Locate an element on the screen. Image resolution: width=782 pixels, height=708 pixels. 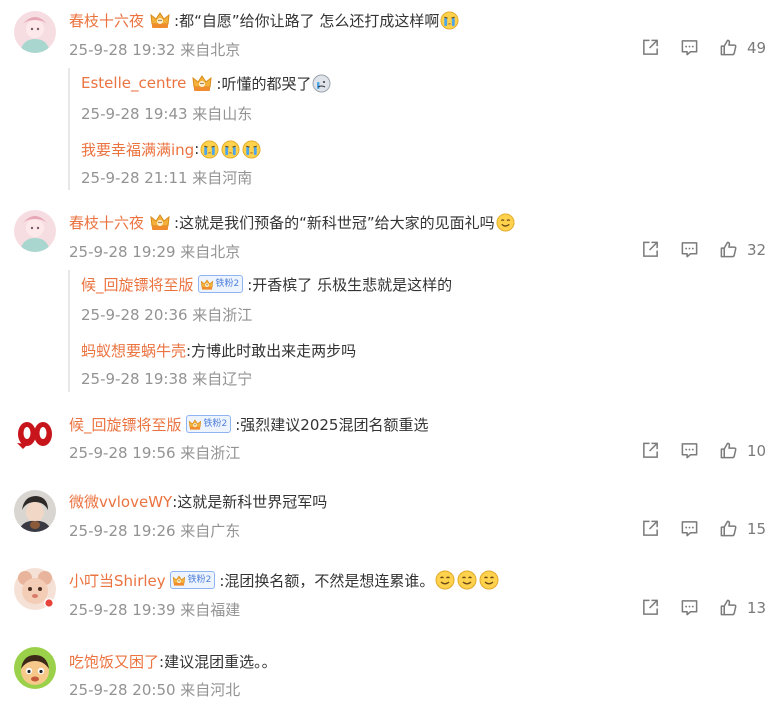
reply-text: : is located at coordinates (197, 149).